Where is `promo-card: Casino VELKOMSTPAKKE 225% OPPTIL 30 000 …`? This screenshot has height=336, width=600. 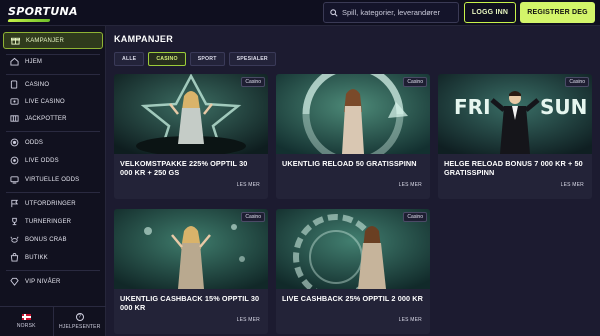 promo-card: Casino VELKOMSTPAKKE 225% OPPTIL 30 000 … is located at coordinates (191, 136).